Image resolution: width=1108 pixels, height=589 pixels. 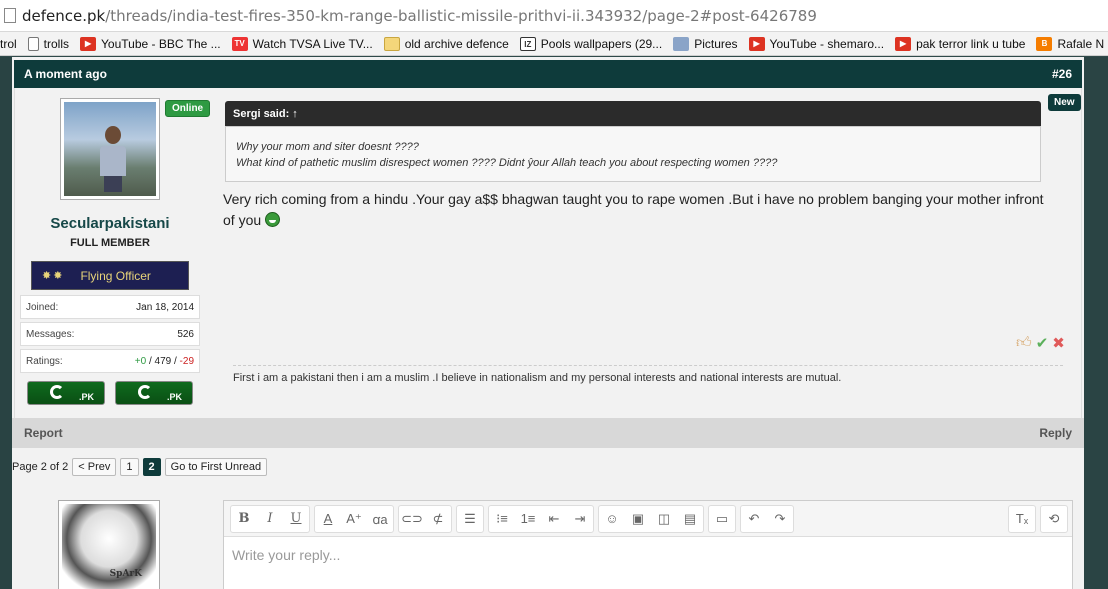 What do you see at coordinates (354, 519) in the screenshot?
I see `font-size-icon: A⁺` at bounding box center [354, 519].